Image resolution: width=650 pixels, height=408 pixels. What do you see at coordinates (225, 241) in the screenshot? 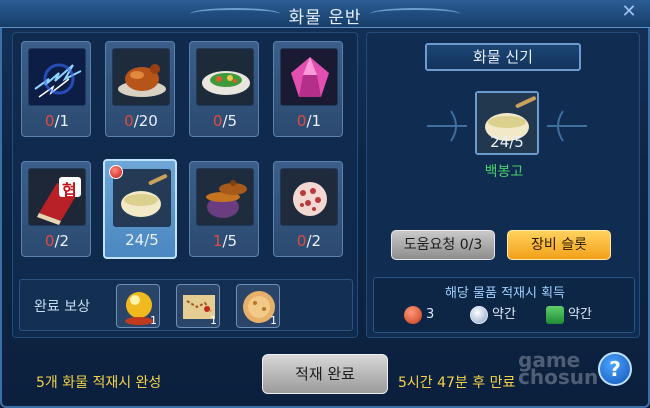
I see `slot-count: 1/5` at bounding box center [225, 241].